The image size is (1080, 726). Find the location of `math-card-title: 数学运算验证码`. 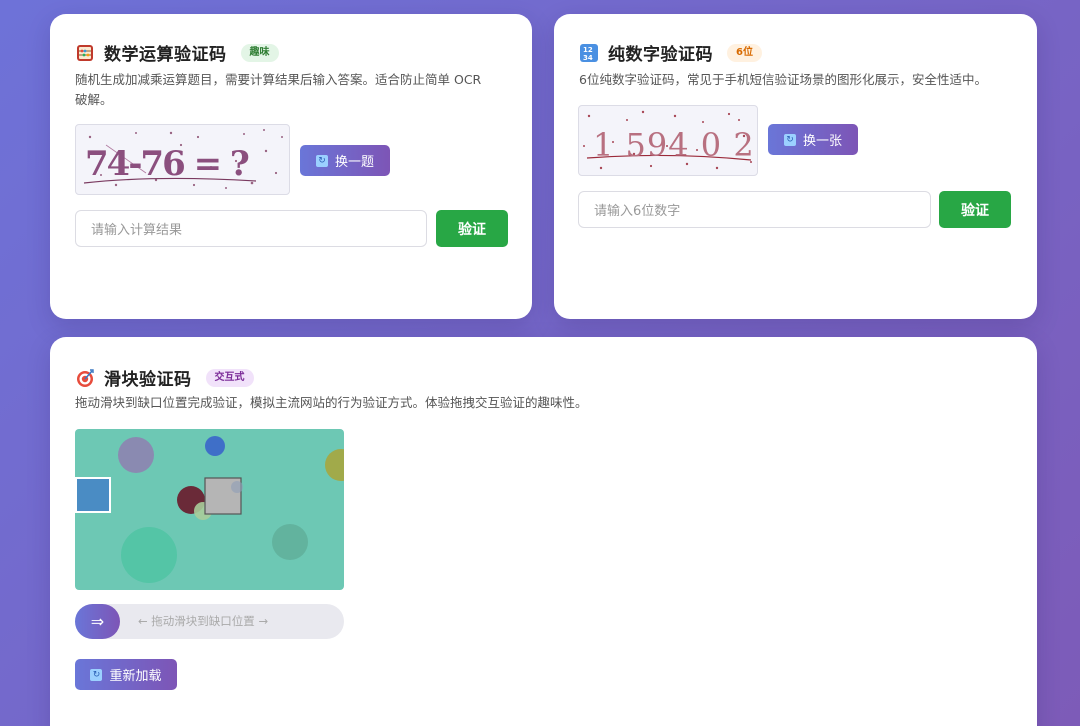

math-card-title: 数学运算验证码 is located at coordinates (165, 55).